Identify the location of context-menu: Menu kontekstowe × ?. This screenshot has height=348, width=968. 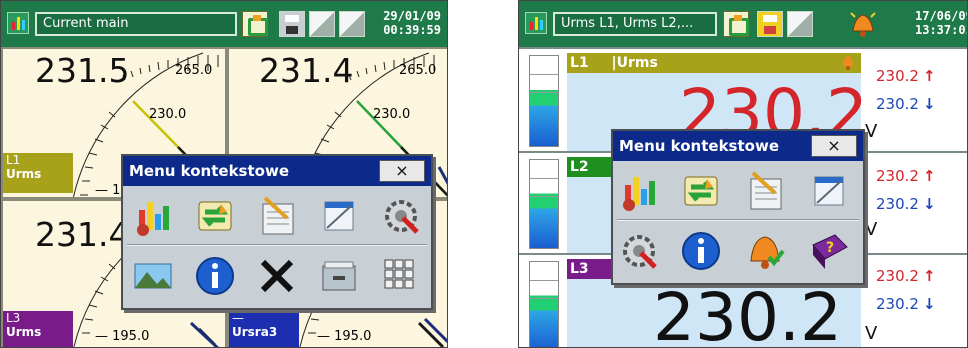
(738, 207).